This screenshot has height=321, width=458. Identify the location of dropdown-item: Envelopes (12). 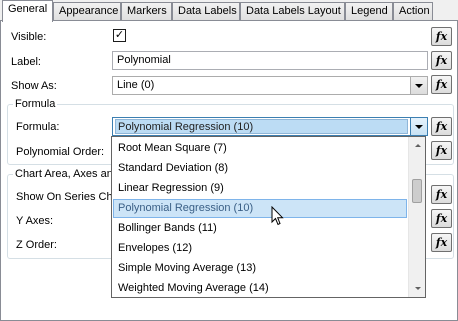
(260, 248).